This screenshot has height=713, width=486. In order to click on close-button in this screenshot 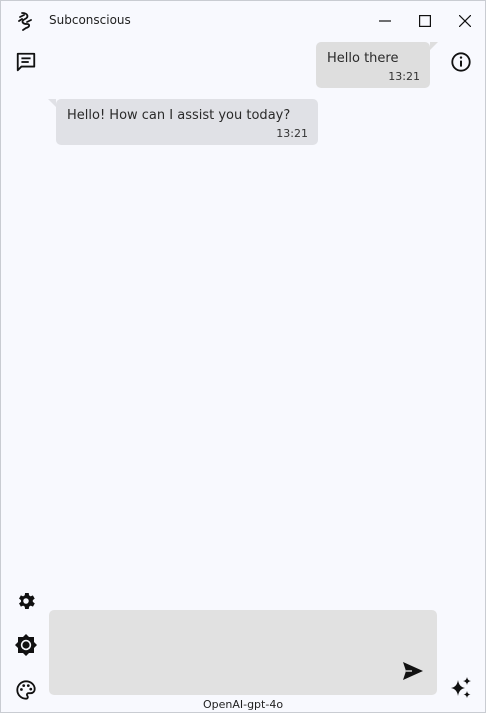, I will do `click(465, 21)`.